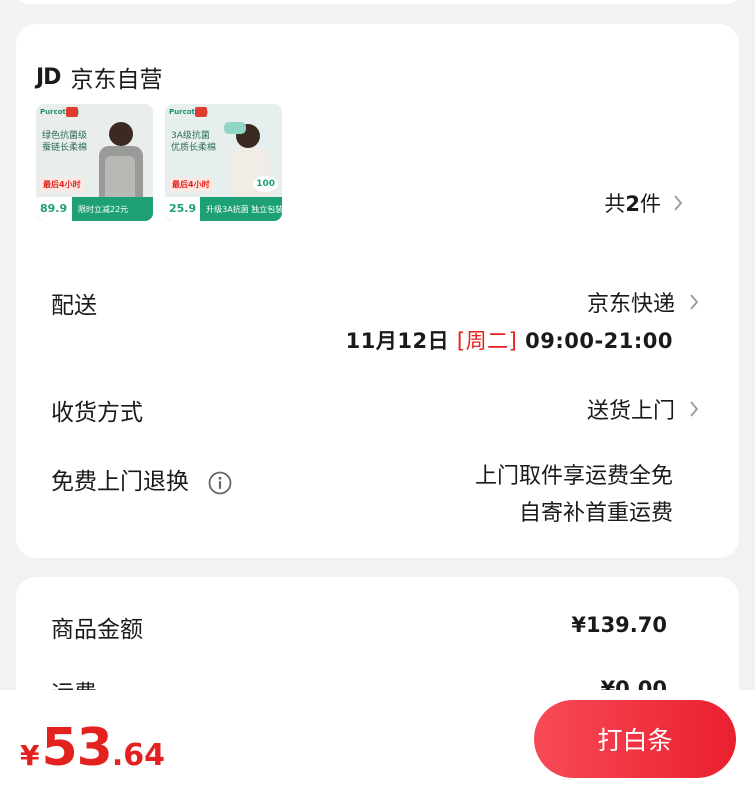 The height and width of the screenshot is (800, 755). I want to click on delivery-label: 配送, so click(74, 306).